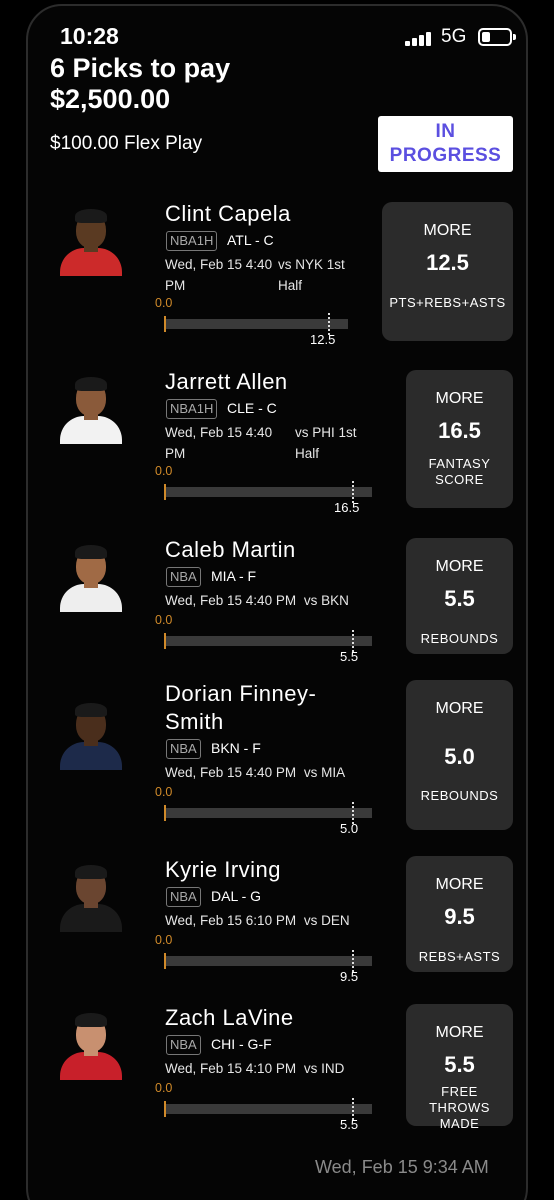 The image size is (554, 1200). What do you see at coordinates (265, 286) in the screenshot?
I see `game-info-line2: PM Half` at bounding box center [265, 286].